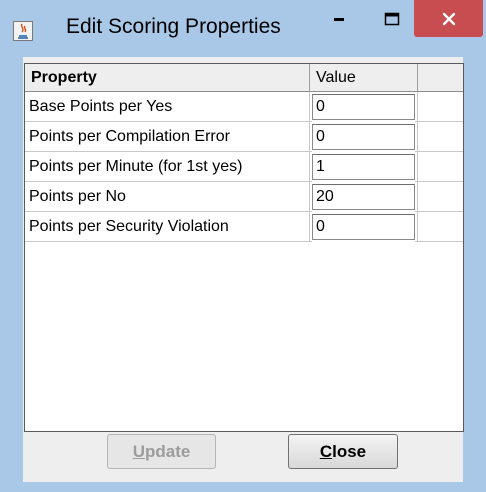 This screenshot has height=492, width=486. What do you see at coordinates (349, 451) in the screenshot?
I see `close-label: lose` at bounding box center [349, 451].